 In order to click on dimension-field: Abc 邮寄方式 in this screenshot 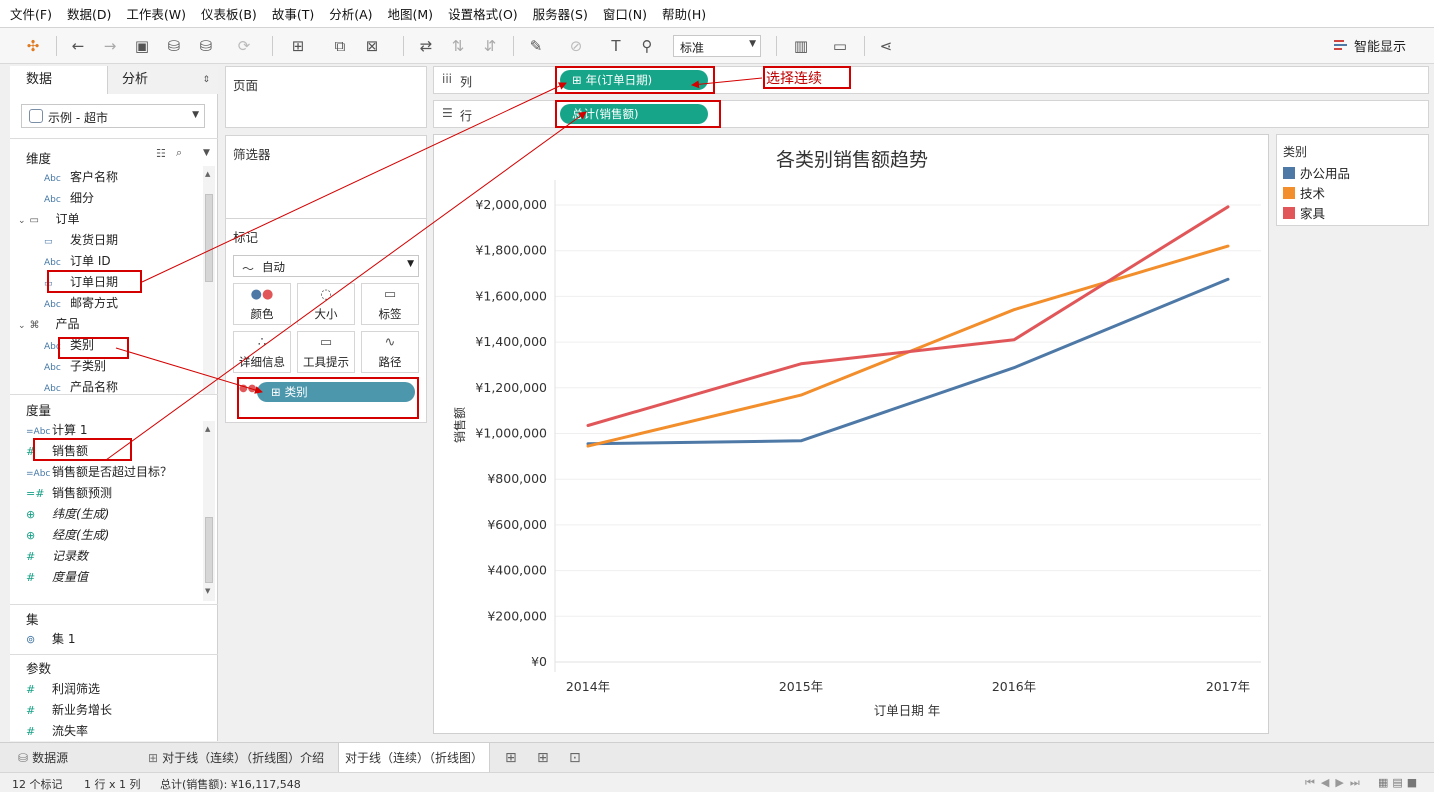, I will do `click(81, 303)`.